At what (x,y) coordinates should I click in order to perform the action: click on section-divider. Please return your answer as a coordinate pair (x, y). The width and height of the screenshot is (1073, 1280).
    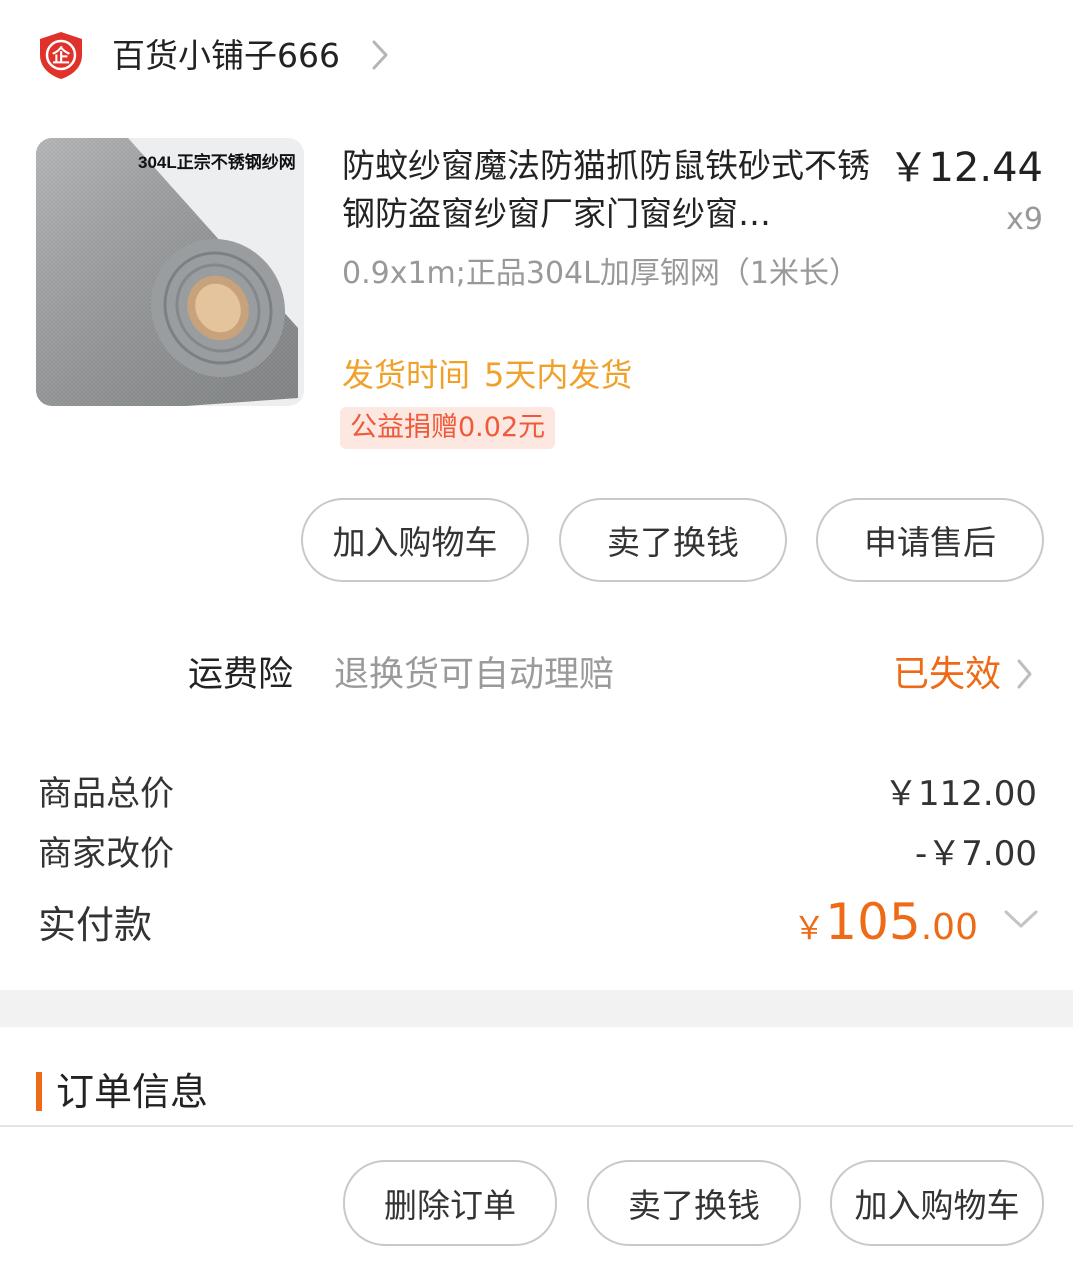
    Looking at the image, I should click on (536, 1008).